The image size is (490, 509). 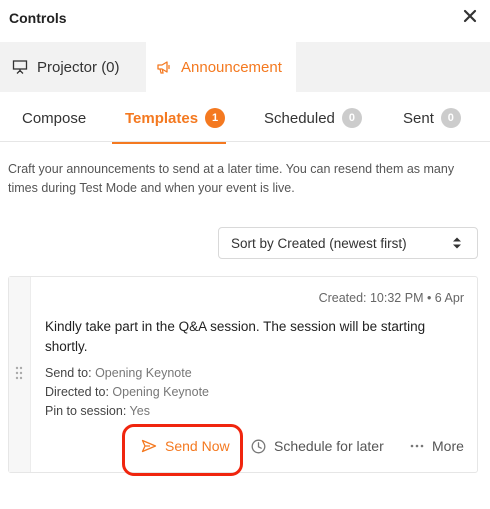 I want to click on send-icon, so click(x=149, y=446).